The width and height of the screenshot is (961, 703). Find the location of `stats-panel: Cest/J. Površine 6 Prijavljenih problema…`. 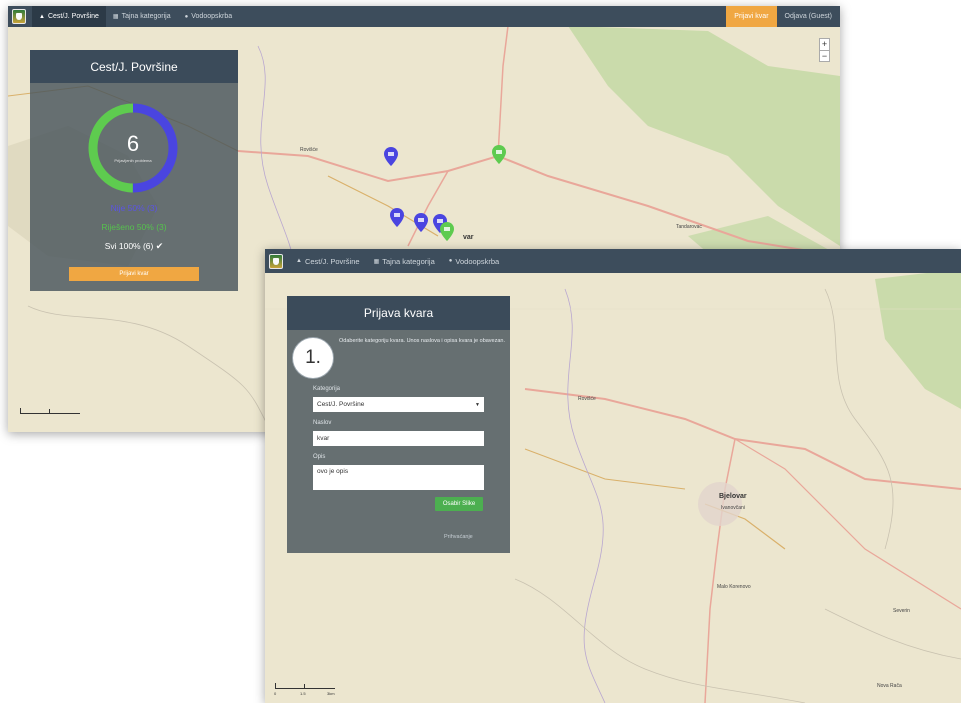

stats-panel: Cest/J. Površine 6 Prijavljenih problema… is located at coordinates (134, 170).